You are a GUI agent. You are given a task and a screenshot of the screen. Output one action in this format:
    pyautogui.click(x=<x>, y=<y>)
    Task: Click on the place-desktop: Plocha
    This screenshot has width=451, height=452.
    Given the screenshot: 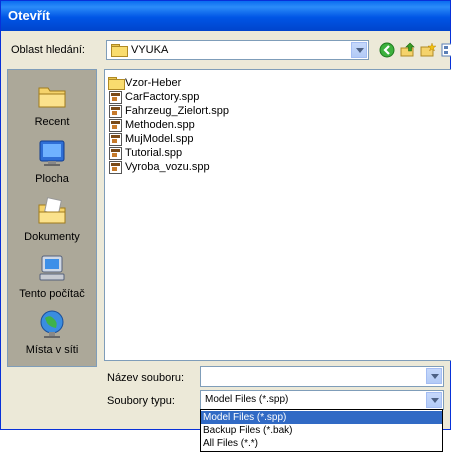 What is the action you would take?
    pyautogui.click(x=52, y=161)
    